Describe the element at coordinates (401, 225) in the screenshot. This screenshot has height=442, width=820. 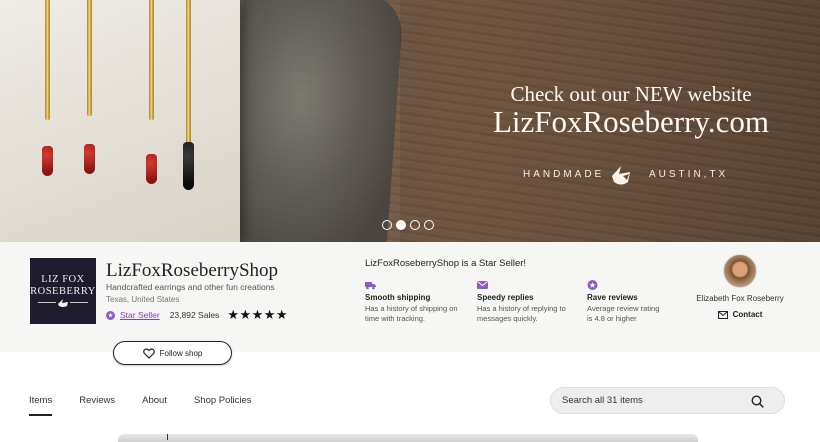
I see `carousel-dot-active` at that location.